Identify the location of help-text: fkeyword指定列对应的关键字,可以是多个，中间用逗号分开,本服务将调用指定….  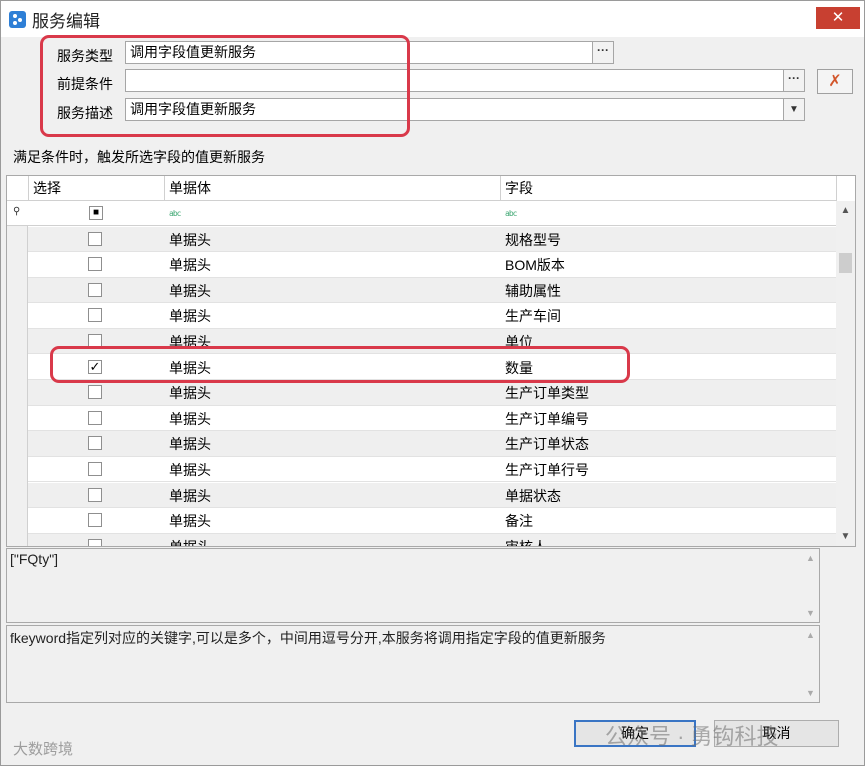
(308, 638).